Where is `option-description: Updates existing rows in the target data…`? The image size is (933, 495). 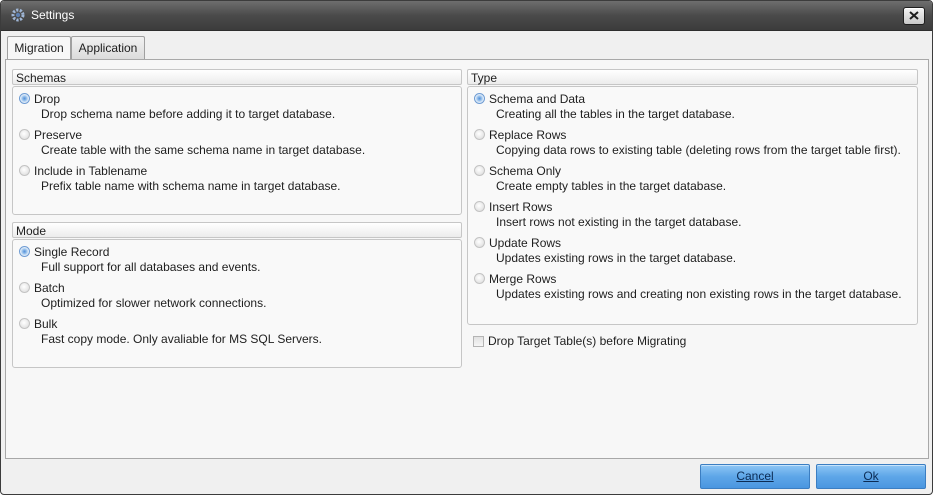 option-description: Updates existing rows in the target data… is located at coordinates (616, 258).